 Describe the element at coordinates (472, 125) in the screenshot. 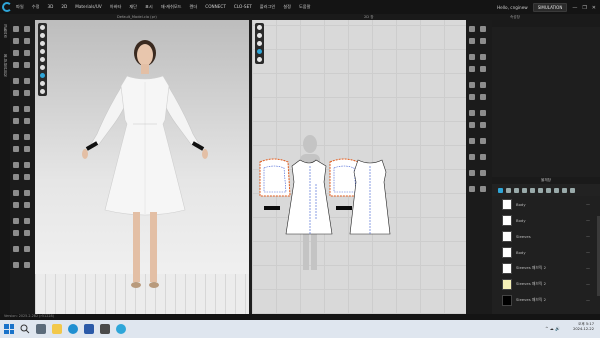

I see `m-n-sewing-icon` at that location.